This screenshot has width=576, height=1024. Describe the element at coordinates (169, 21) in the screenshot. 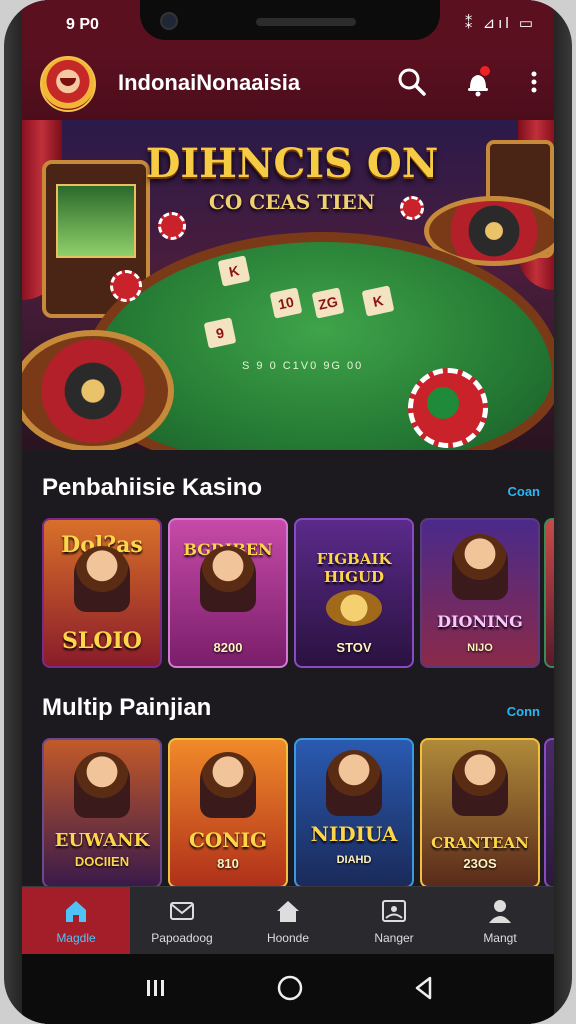

I see `front-camera` at that location.